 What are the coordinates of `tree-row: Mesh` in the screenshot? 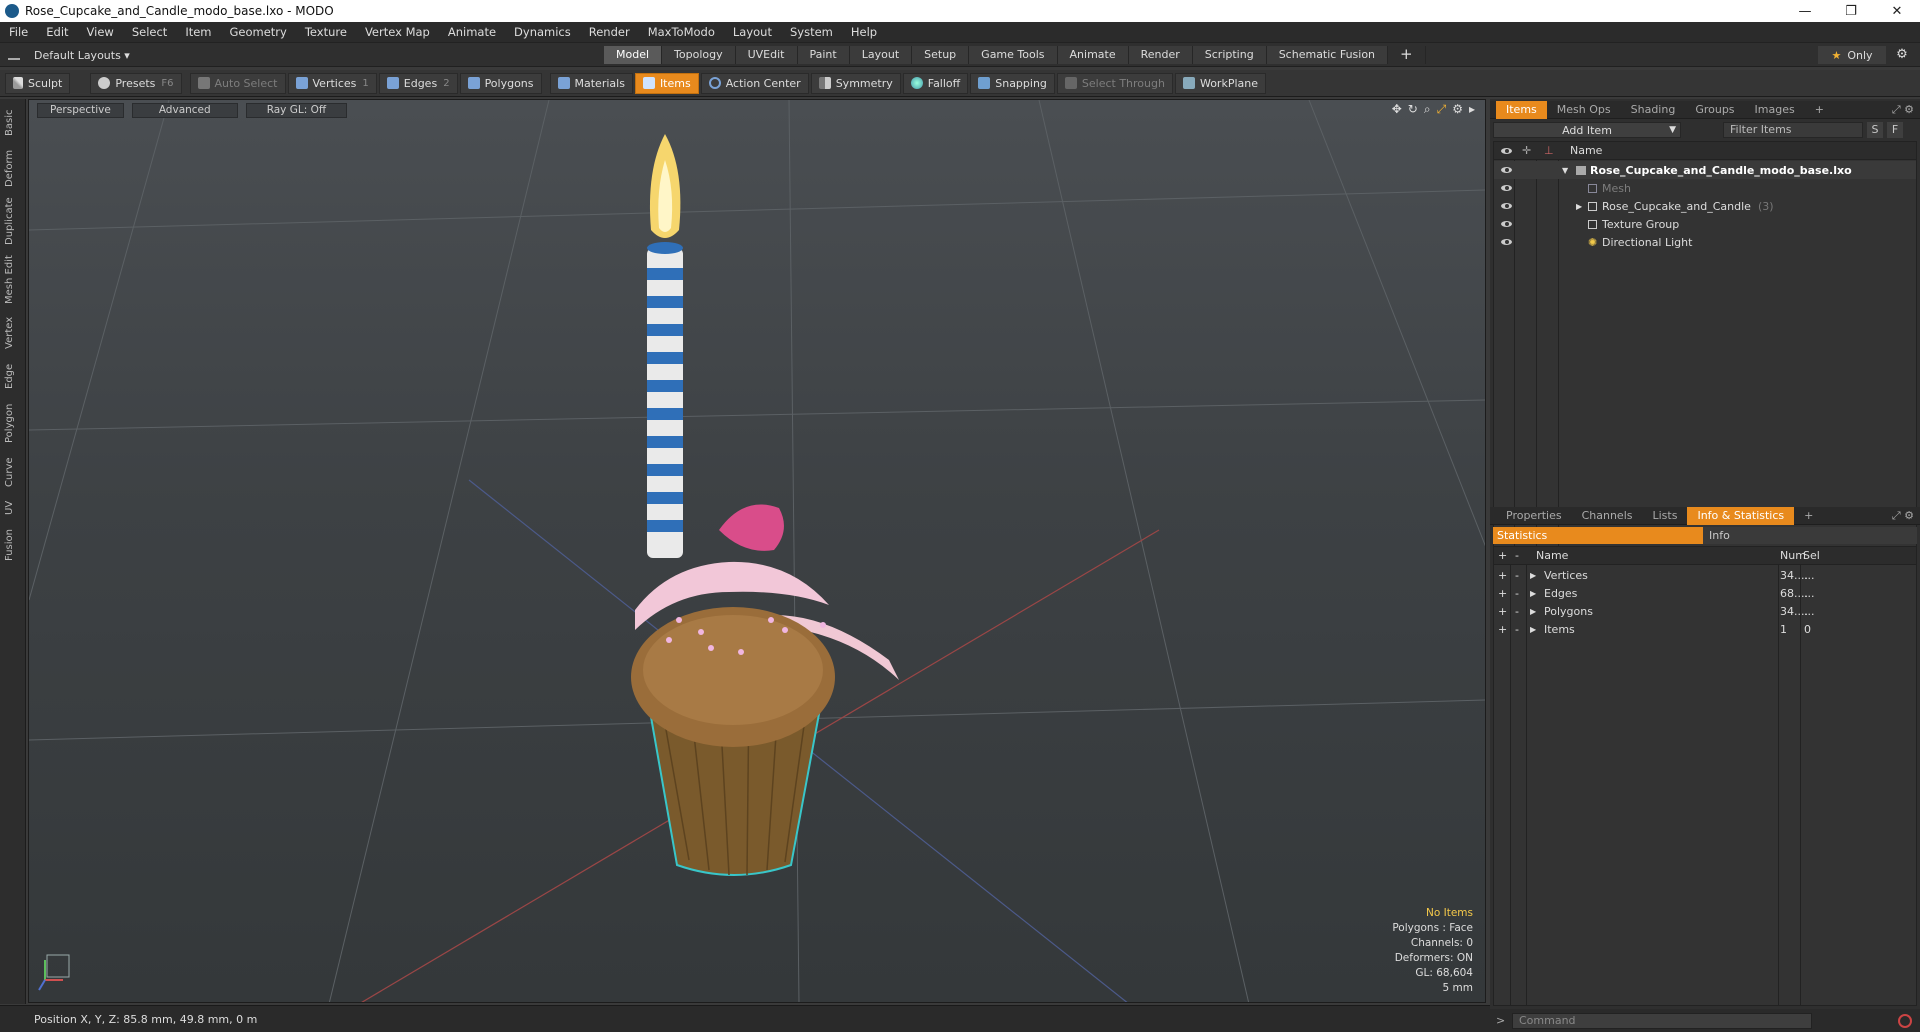 It's located at (1705, 188).